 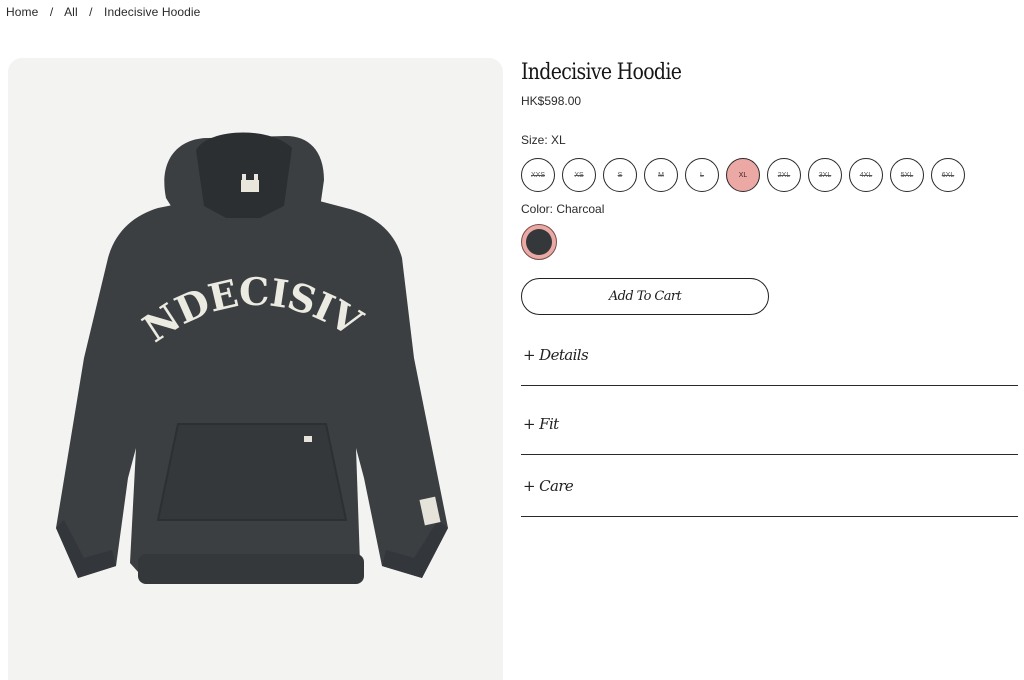 What do you see at coordinates (541, 424) in the screenshot?
I see `accordion-fit-label: + Fit` at bounding box center [541, 424].